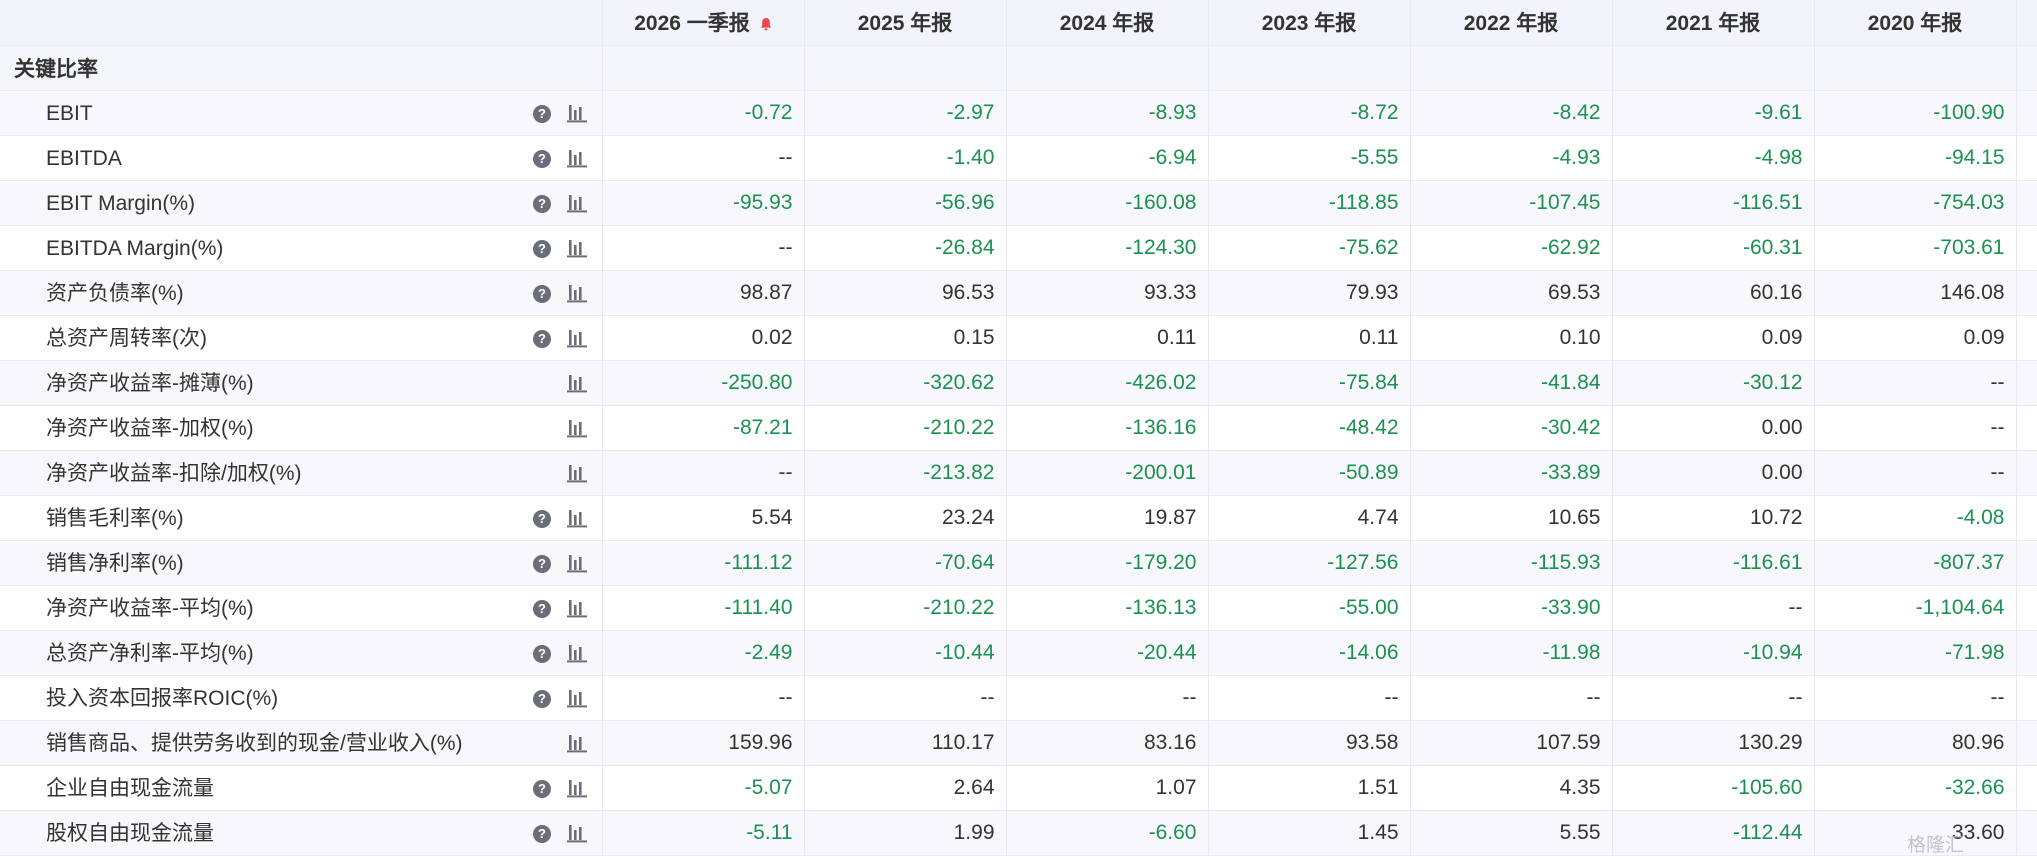 This screenshot has height=862, width=2037. What do you see at coordinates (150, 608) in the screenshot?
I see `row-label: 净资产收益率-平均(%)` at bounding box center [150, 608].